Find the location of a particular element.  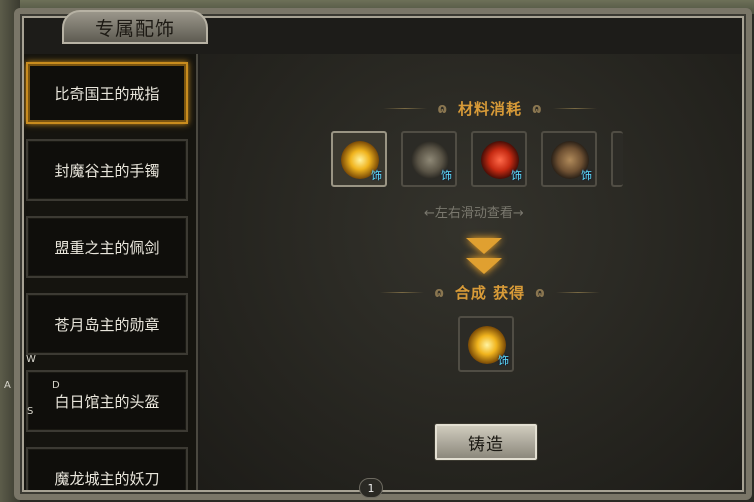

list-item-label: 比奇国王的戒指 is located at coordinates (107, 93).